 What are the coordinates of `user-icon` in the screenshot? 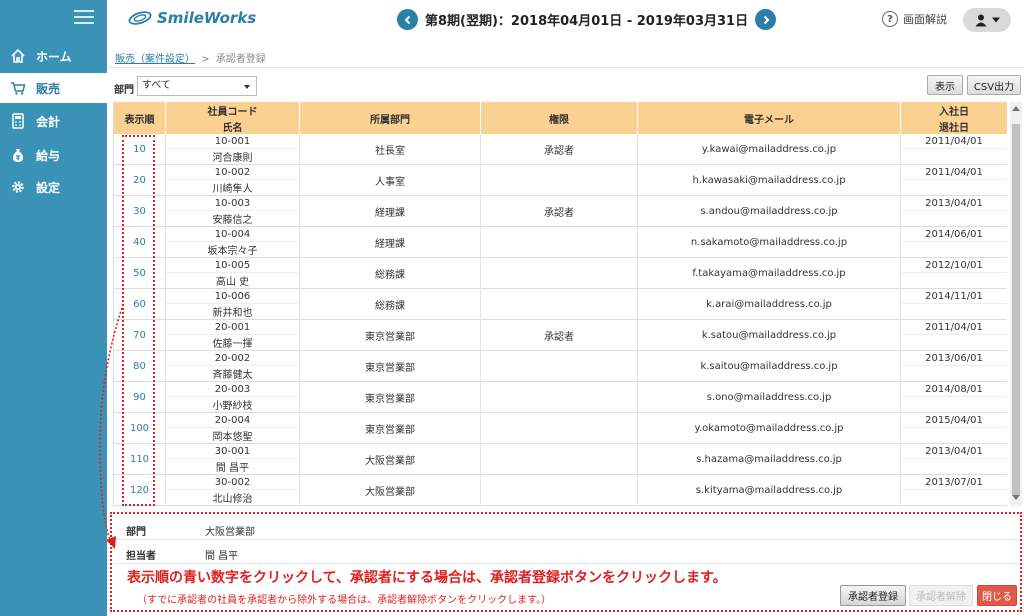 It's located at (980, 20).